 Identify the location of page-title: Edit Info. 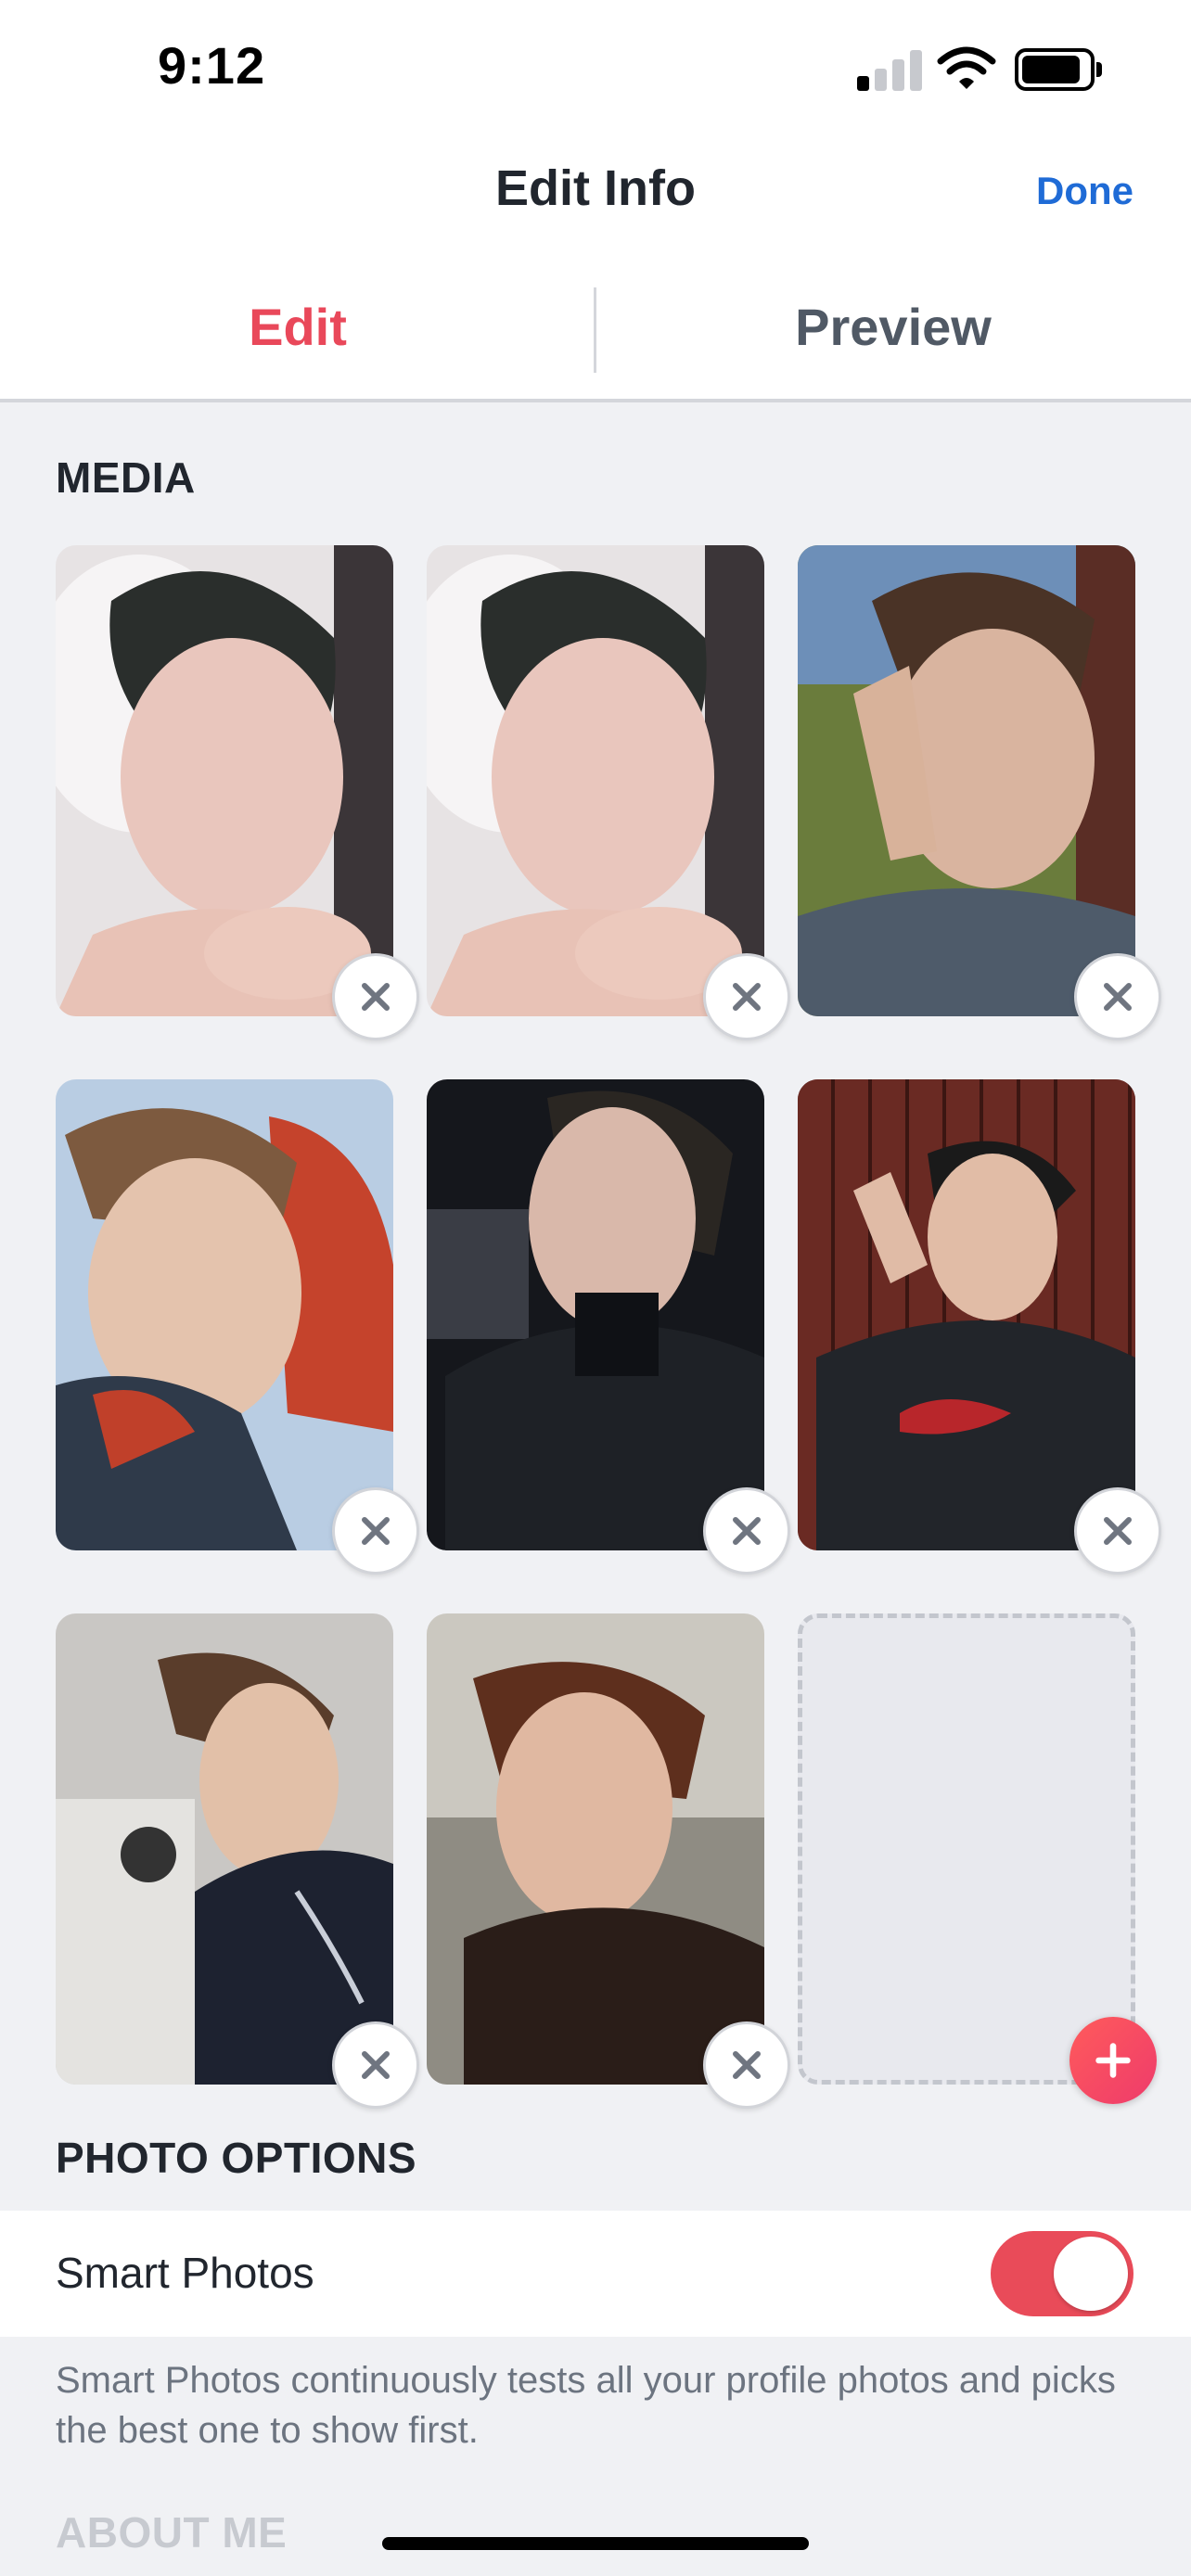
(595, 188).